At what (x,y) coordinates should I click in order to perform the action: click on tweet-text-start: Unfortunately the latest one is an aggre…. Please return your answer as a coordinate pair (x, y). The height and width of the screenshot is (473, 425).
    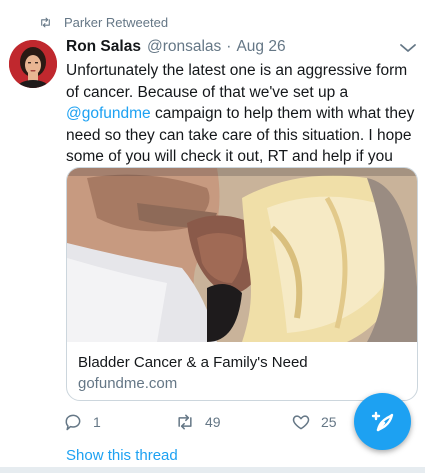
    Looking at the image, I should click on (237, 81).